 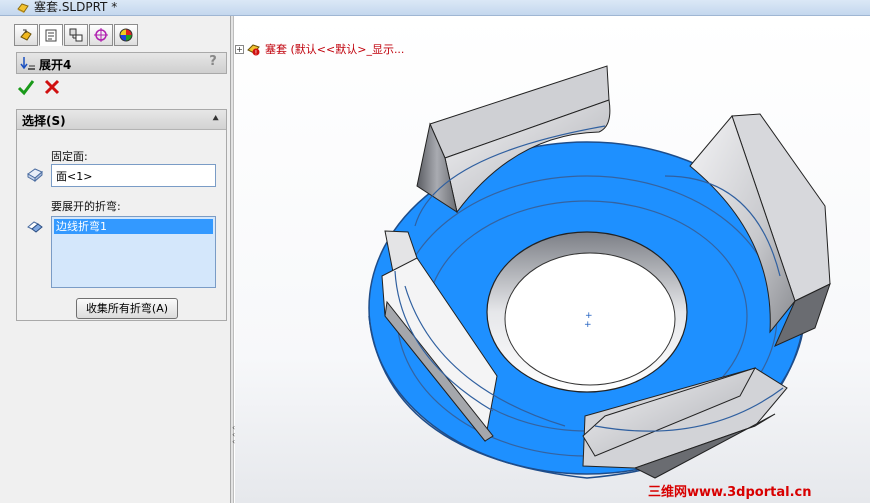 I want to click on help-button: ?, so click(x=213, y=63).